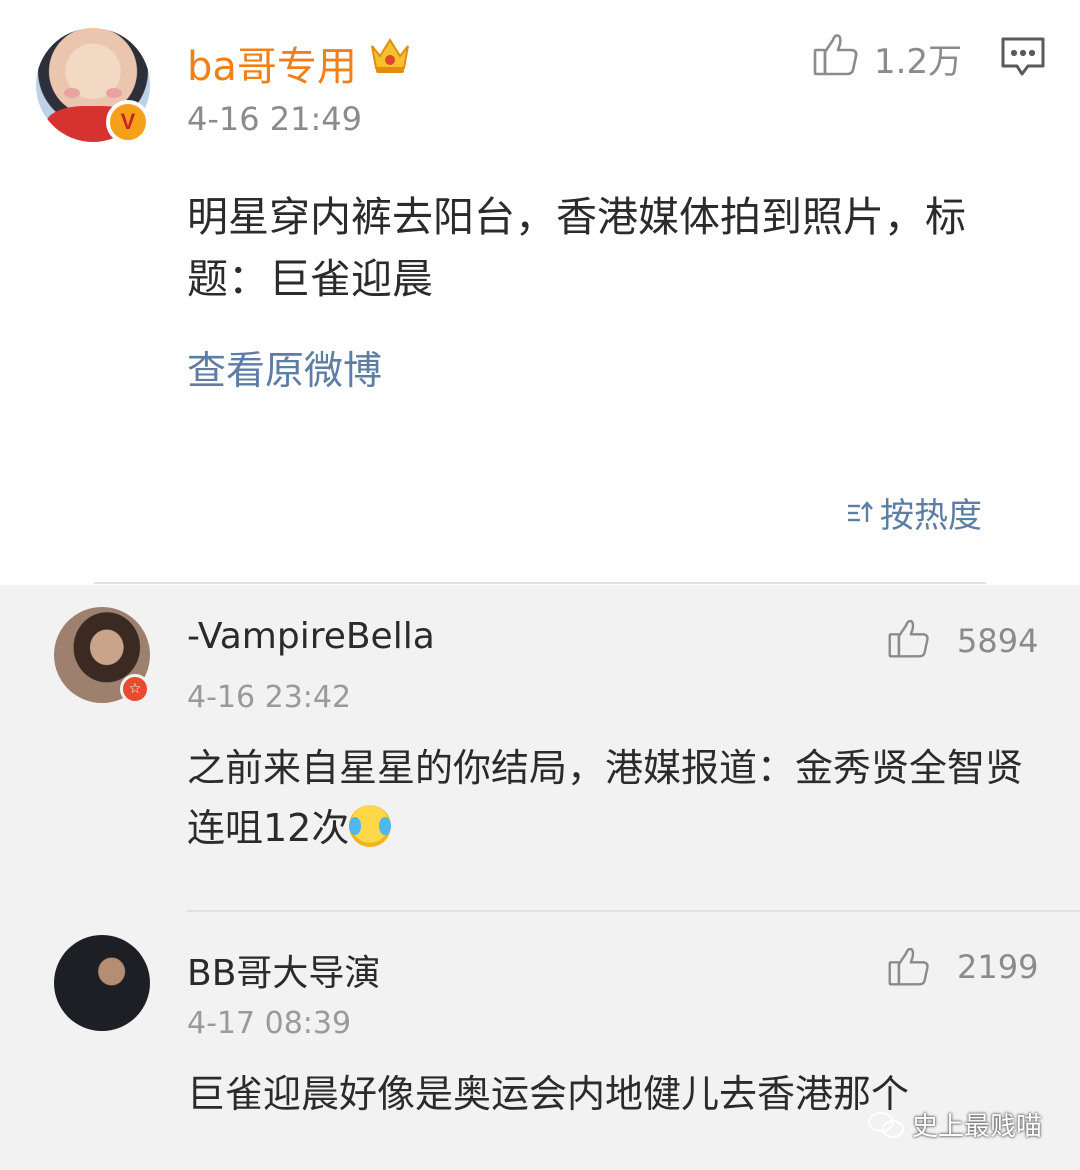  I want to click on watermark-text: 史上最贱喵, so click(977, 1127).